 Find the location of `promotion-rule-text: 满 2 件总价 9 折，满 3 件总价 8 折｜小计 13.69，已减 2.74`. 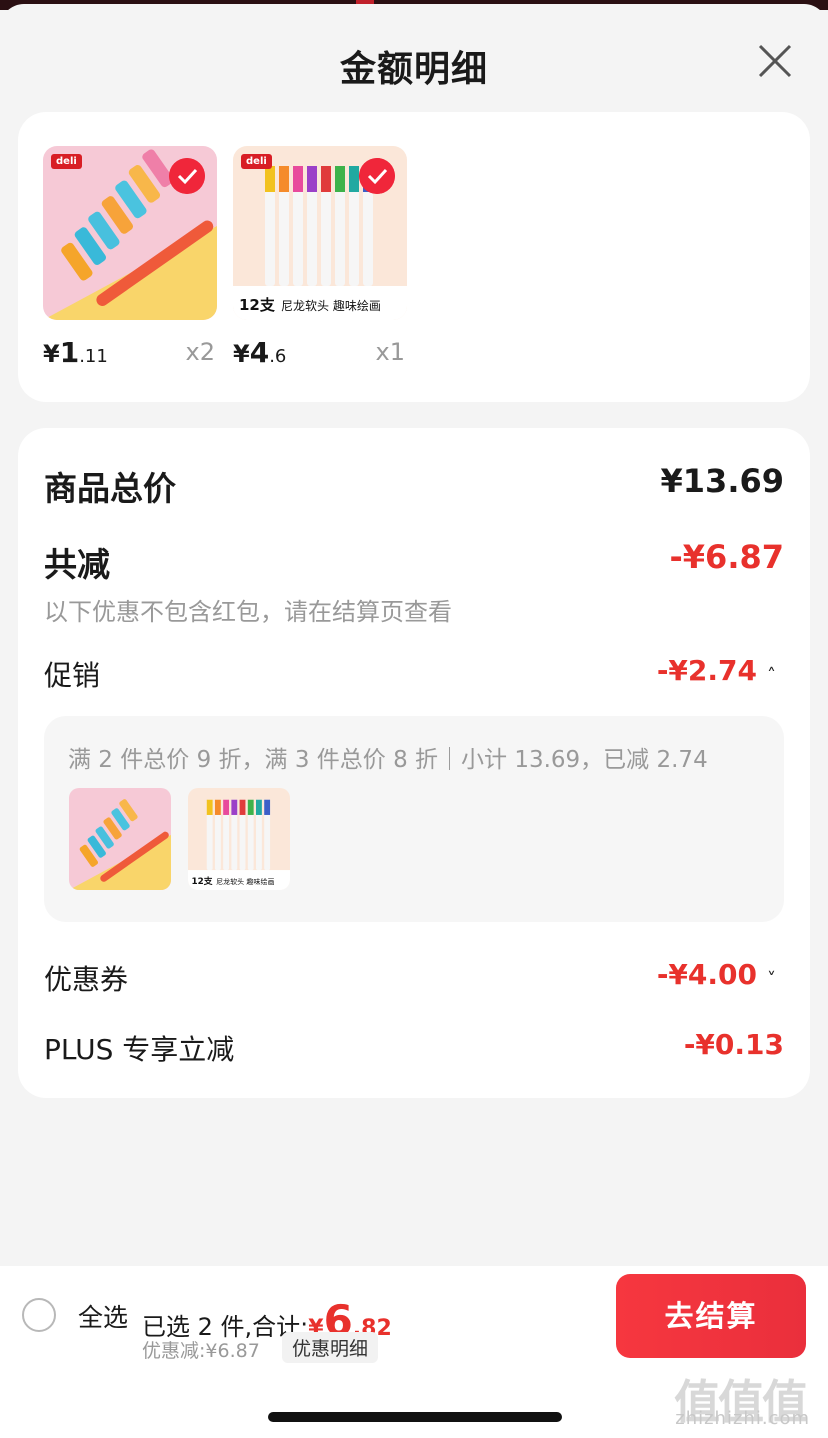

promotion-rule-text: 满 2 件总价 9 折，满 3 件总价 8 折｜小计 13.69，已减 2.74 is located at coordinates (388, 760).